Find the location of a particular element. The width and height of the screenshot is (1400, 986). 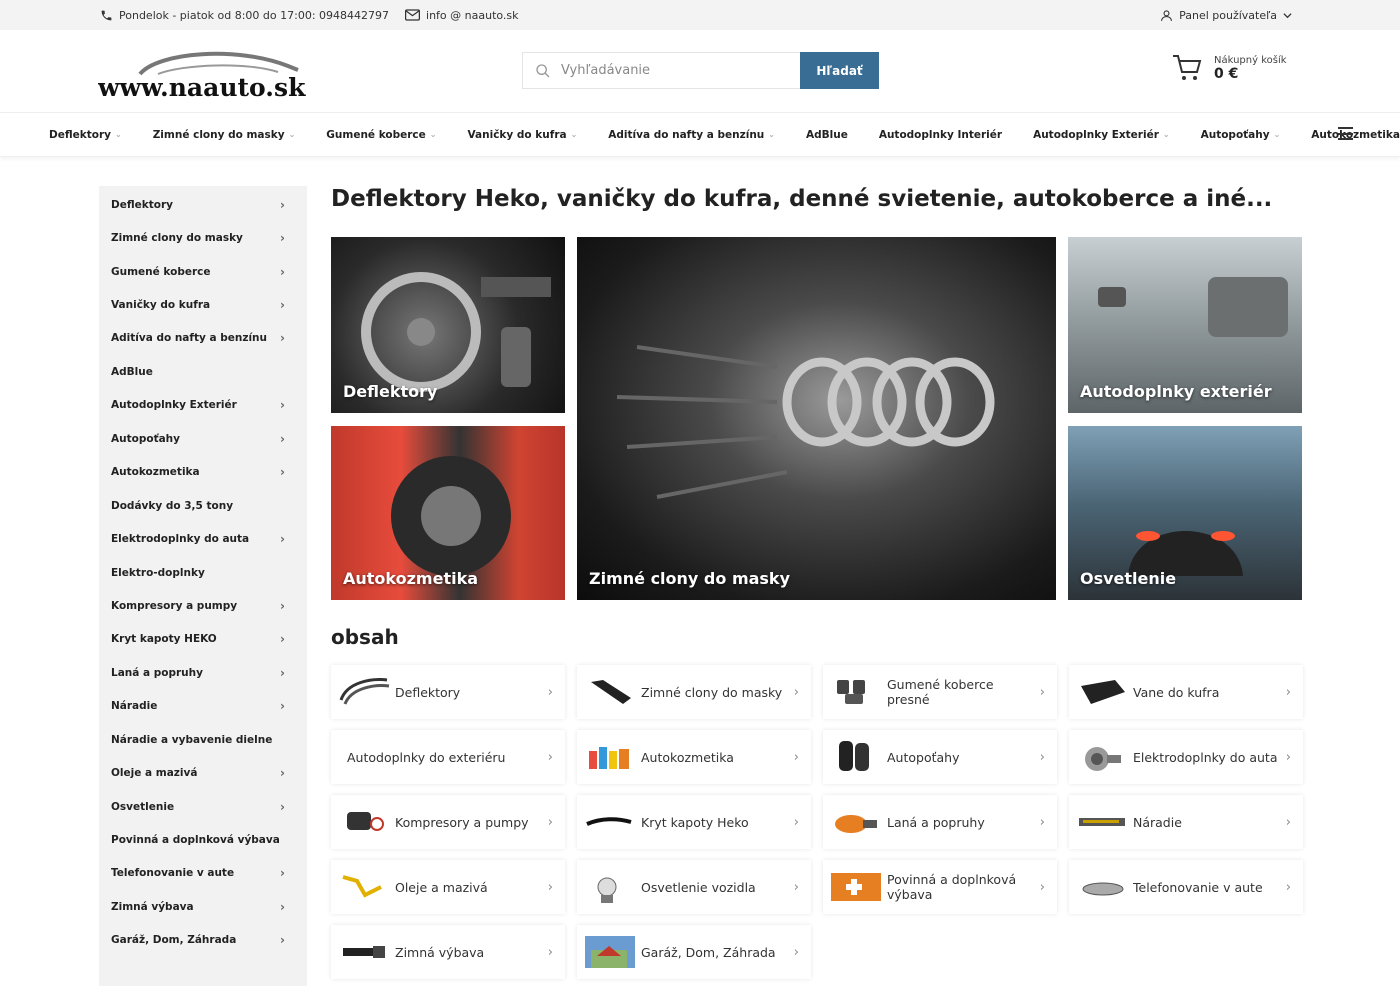

category-card: Oleje a mazivá › is located at coordinates (448, 887).